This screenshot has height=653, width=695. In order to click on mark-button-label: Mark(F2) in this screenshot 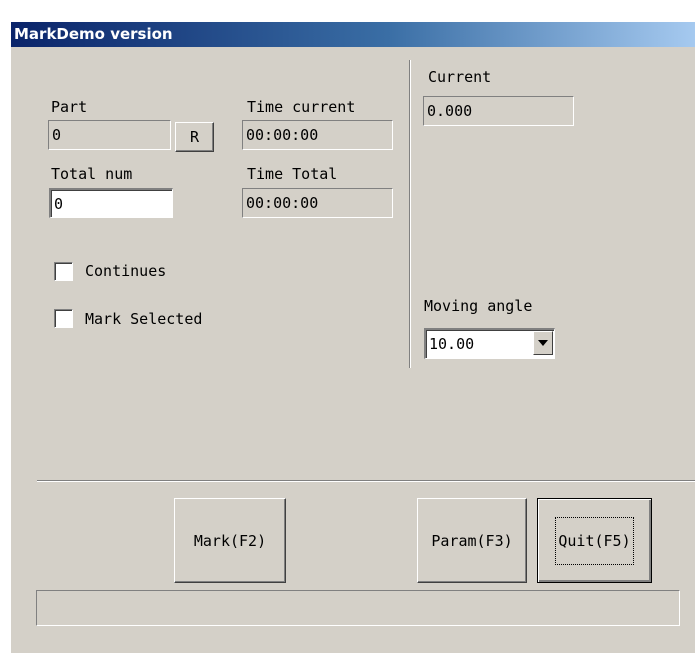, I will do `click(230, 540)`.